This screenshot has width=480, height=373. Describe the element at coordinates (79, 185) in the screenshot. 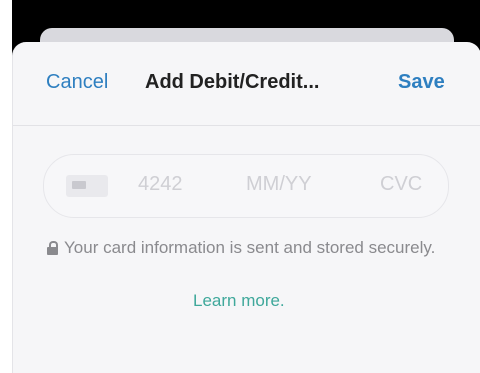

I see `card-chip` at that location.